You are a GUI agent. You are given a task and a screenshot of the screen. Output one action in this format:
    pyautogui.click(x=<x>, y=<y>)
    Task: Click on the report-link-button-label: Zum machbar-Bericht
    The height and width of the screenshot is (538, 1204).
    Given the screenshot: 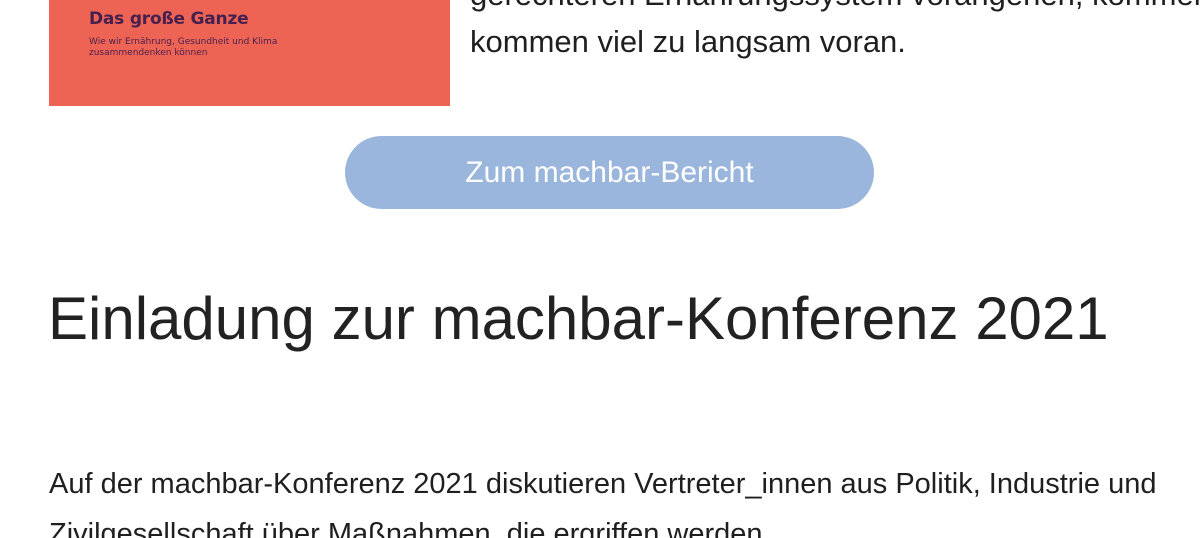 What is the action you would take?
    pyautogui.click(x=609, y=172)
    